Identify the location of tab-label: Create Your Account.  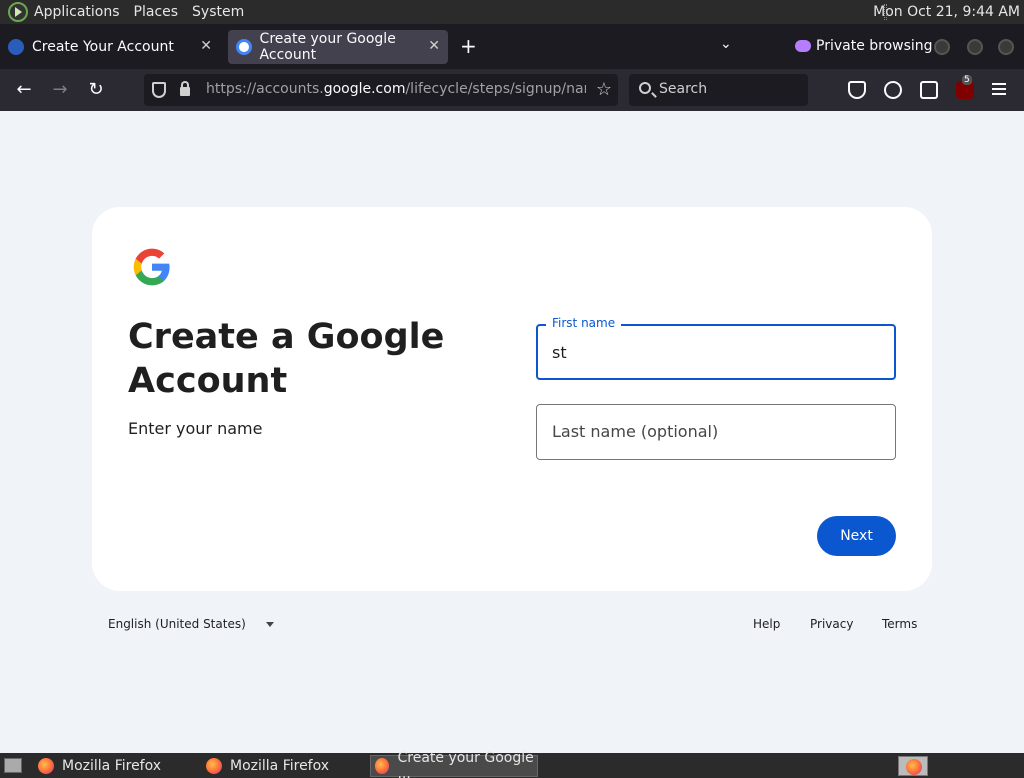
(103, 47).